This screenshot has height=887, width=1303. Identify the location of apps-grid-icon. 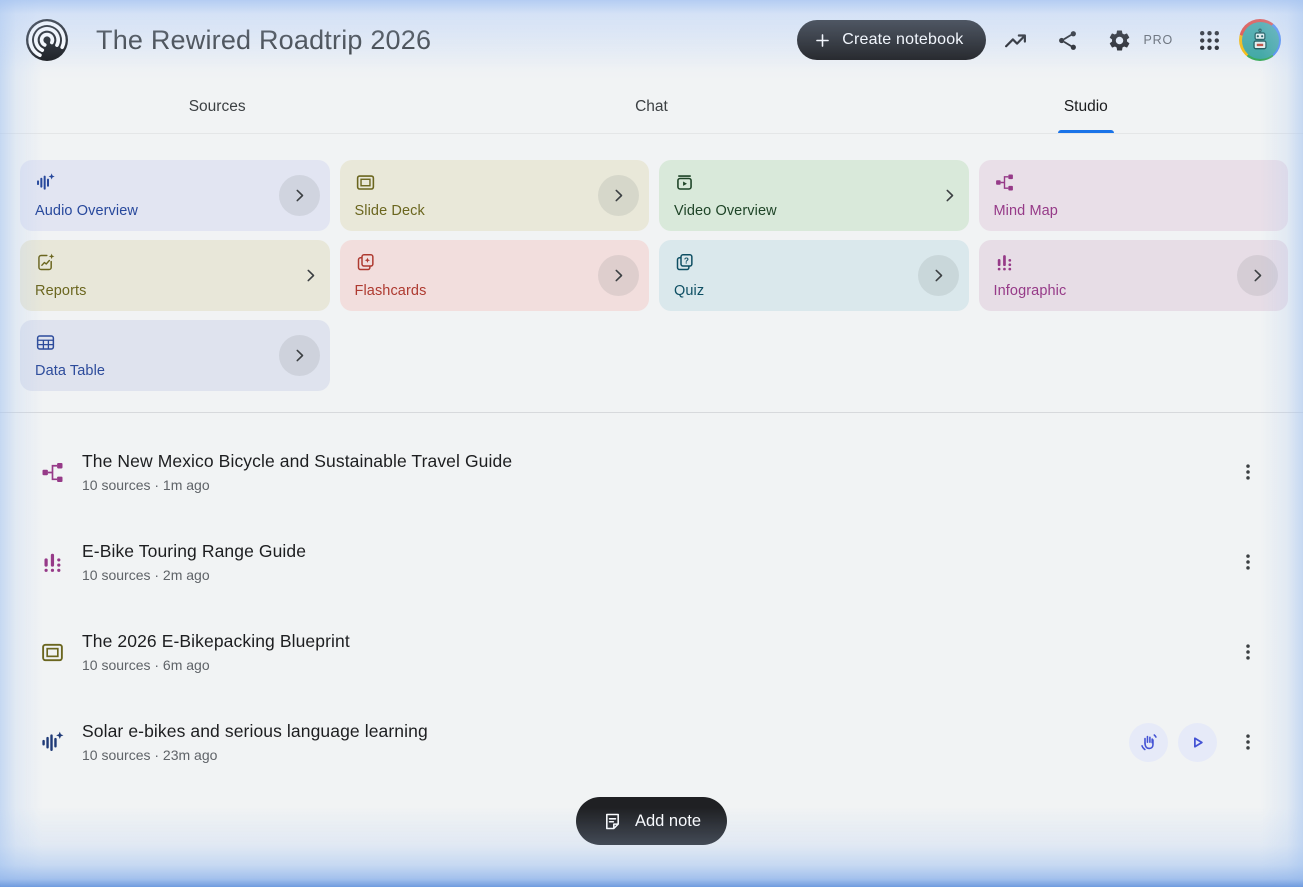
(1209, 40).